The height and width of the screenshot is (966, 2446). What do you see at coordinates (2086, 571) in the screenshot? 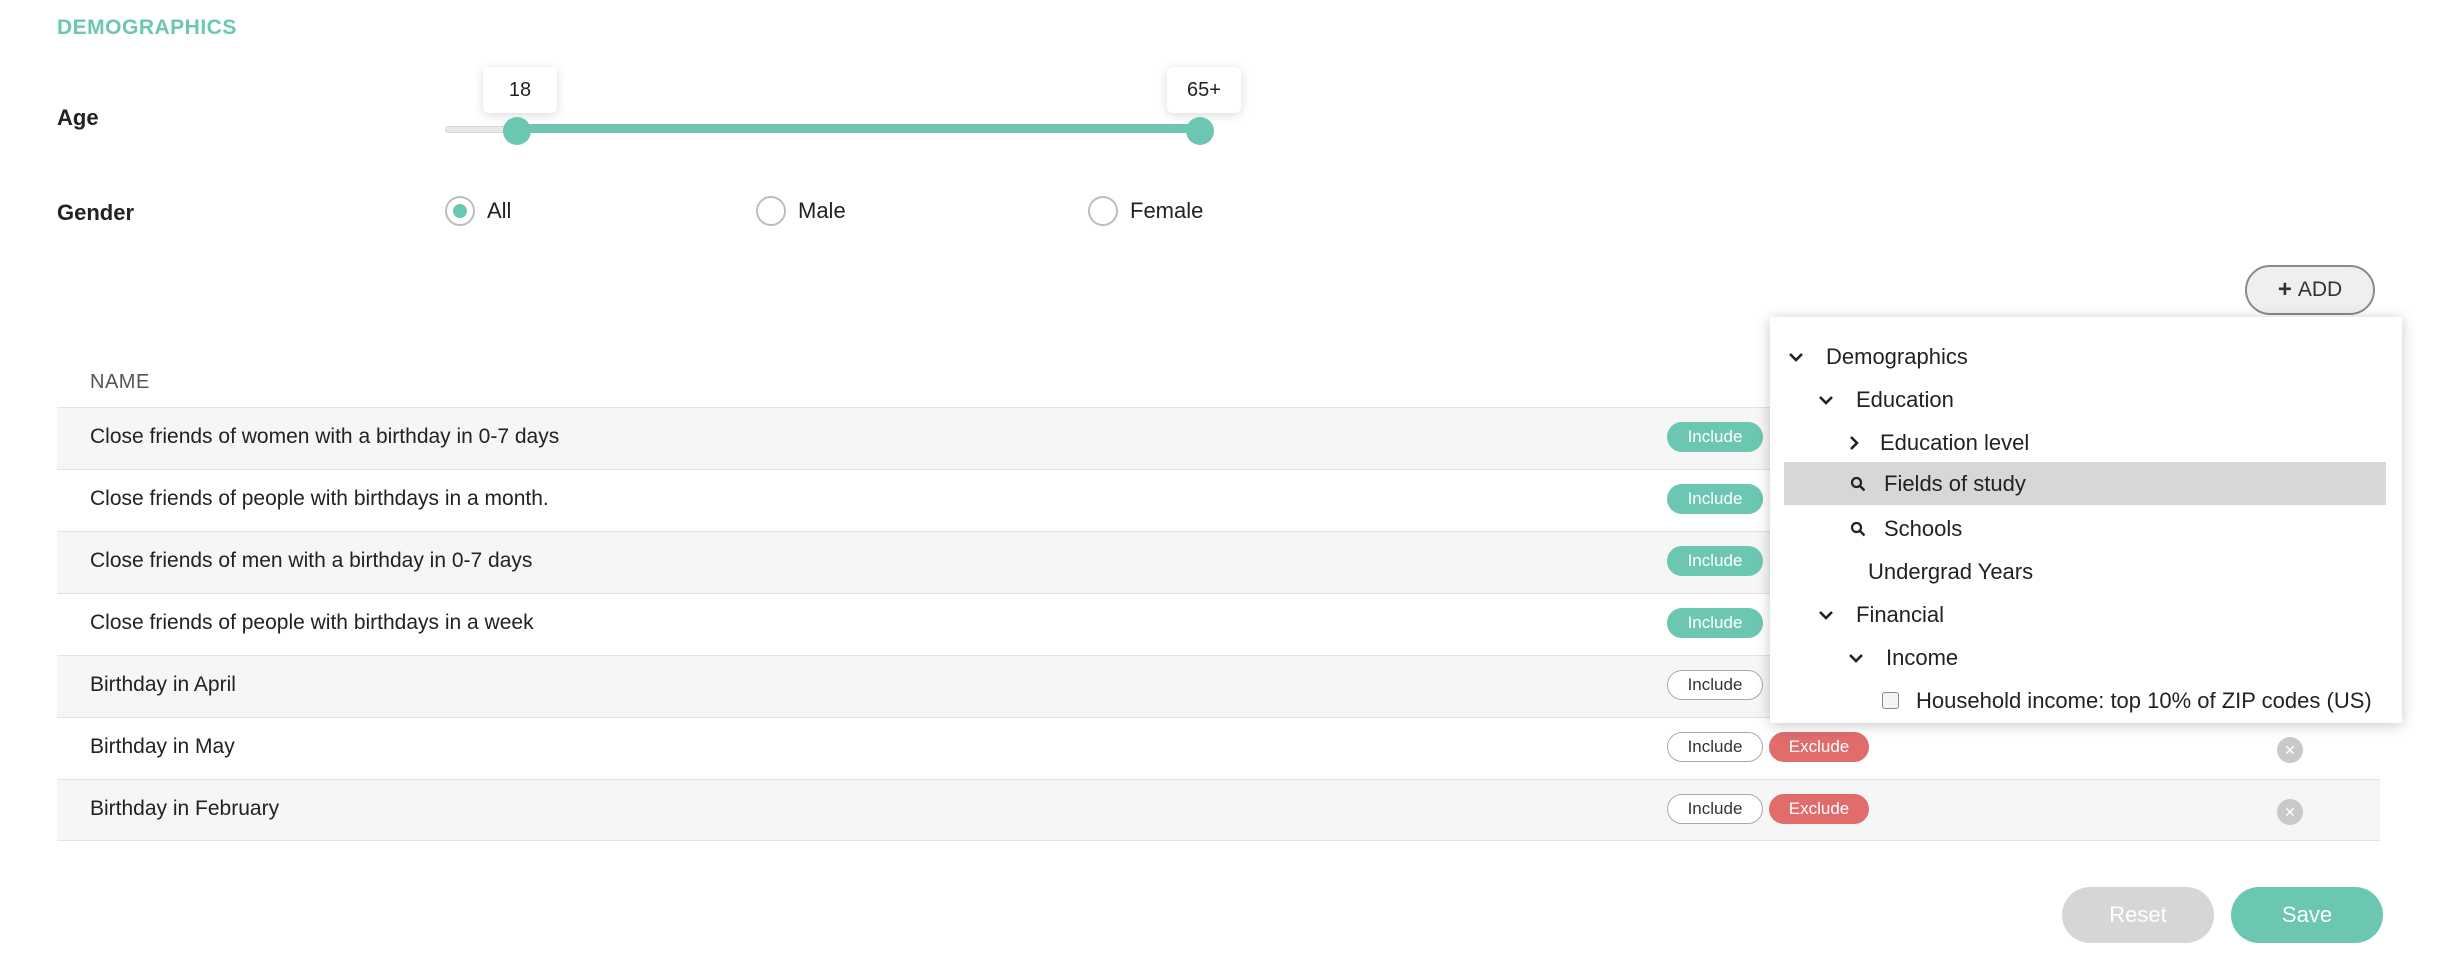
I see `tree-item-undergrad-years: Undergrad Years` at bounding box center [2086, 571].